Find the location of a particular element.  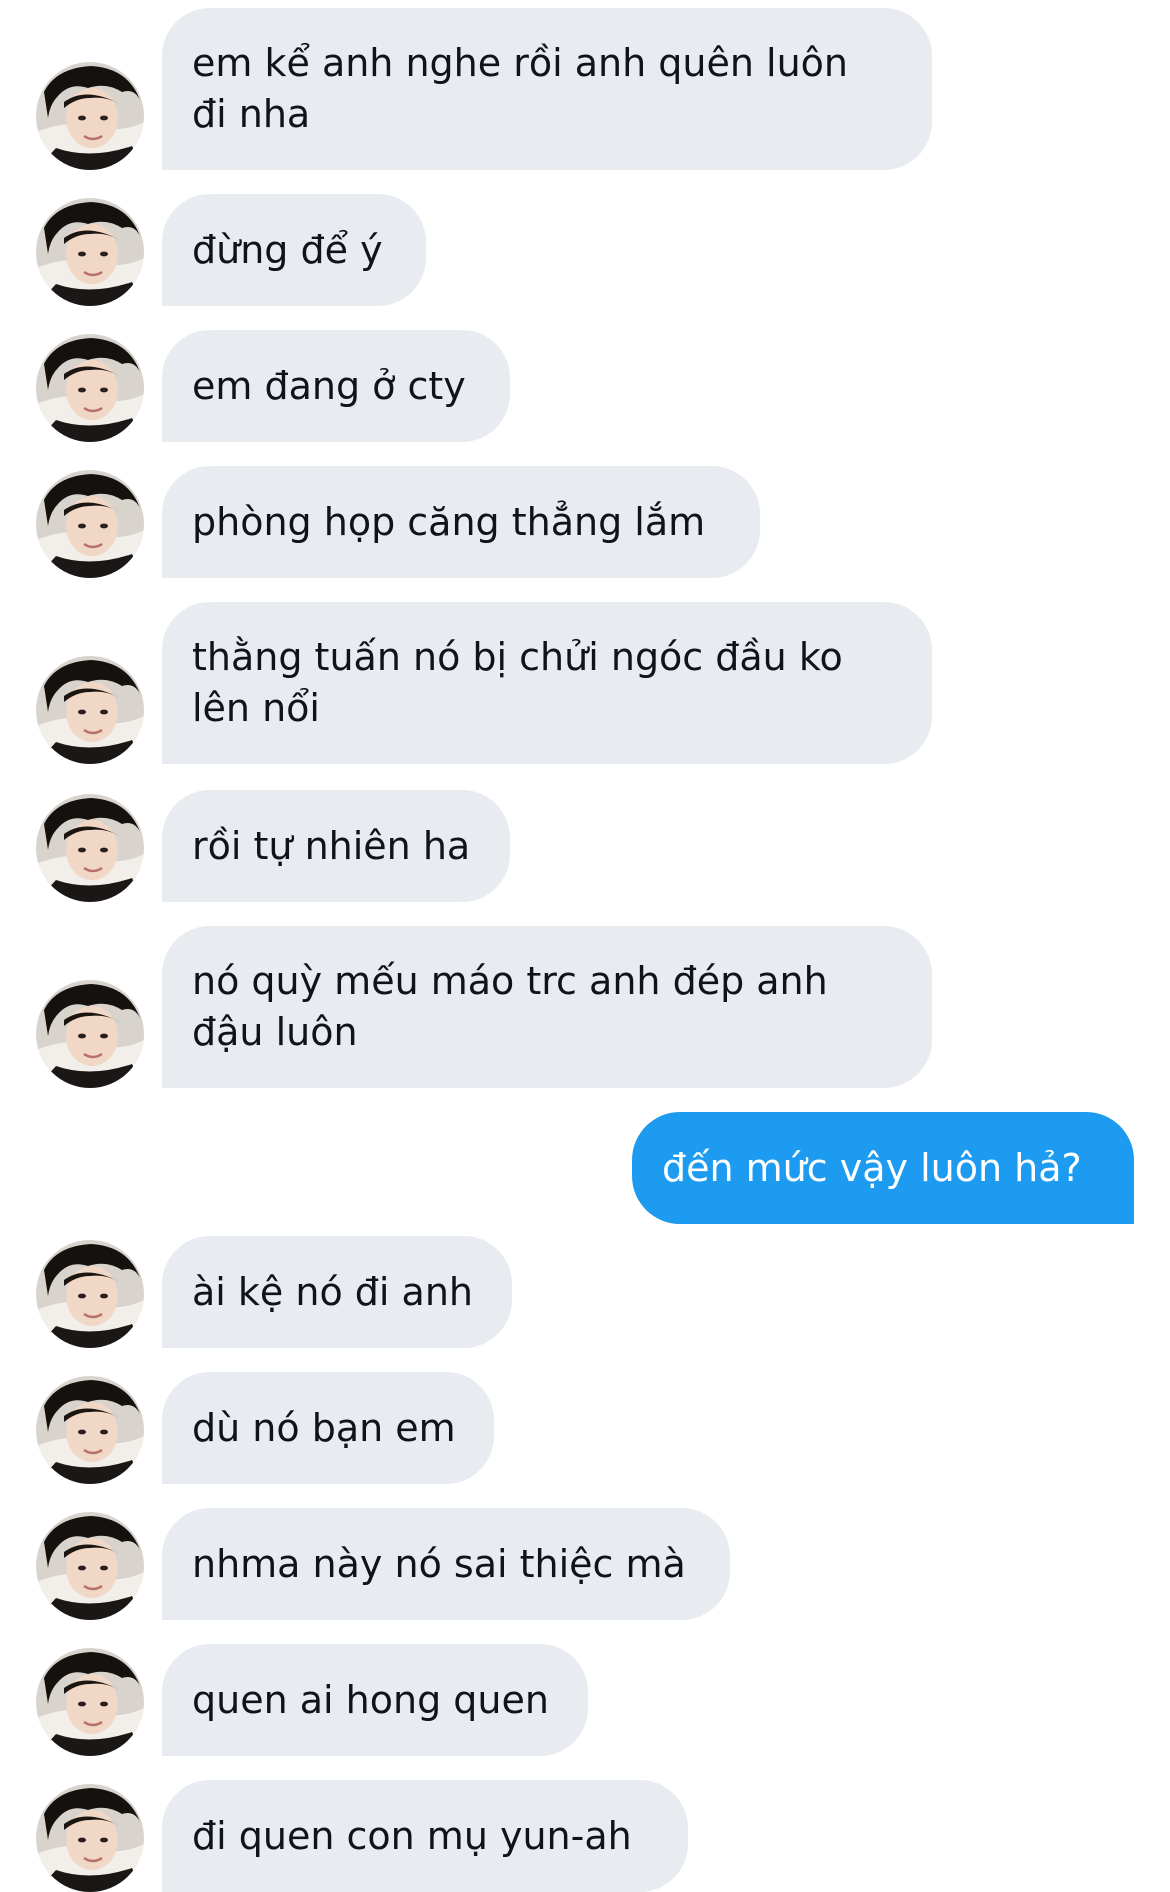

message-bubble: em đang ở cty is located at coordinates (336, 386).